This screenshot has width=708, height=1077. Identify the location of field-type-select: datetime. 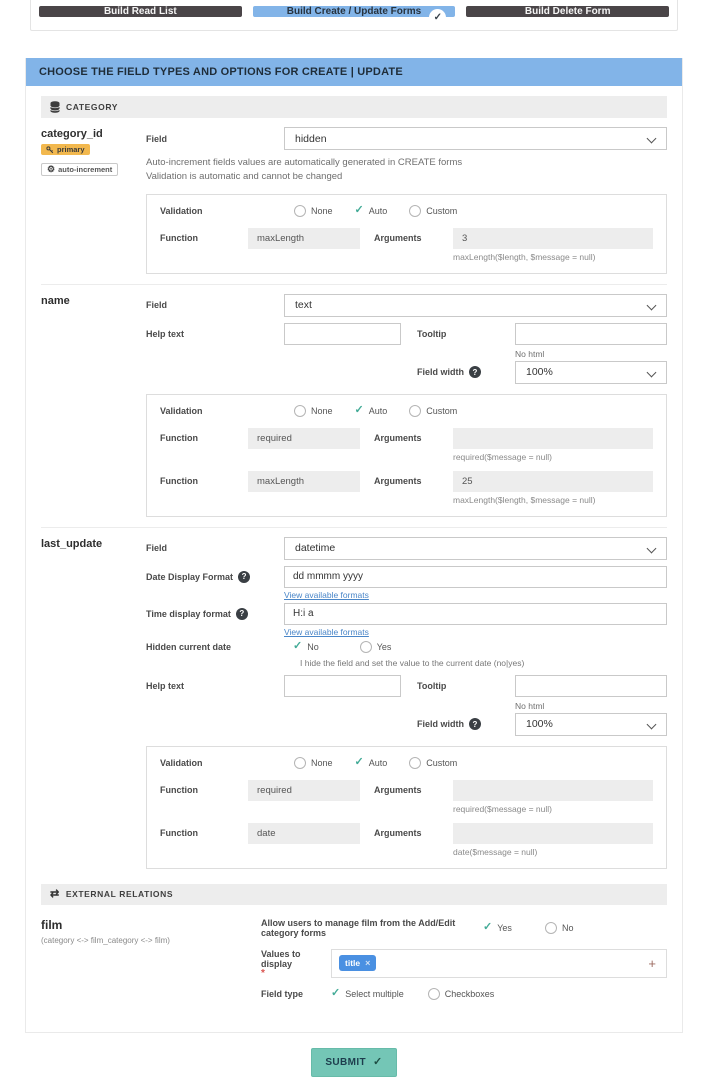
(475, 548).